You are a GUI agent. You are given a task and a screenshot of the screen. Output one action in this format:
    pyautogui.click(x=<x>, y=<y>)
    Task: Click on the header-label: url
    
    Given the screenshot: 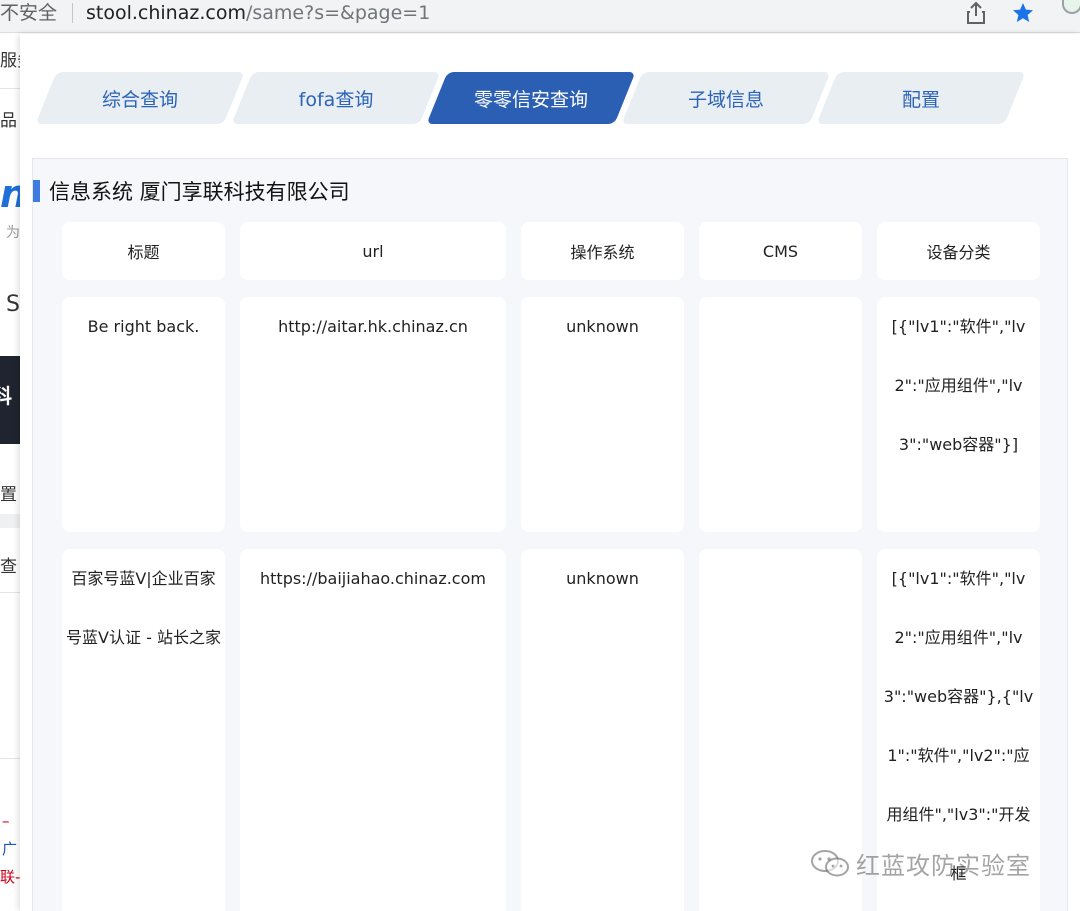 What is the action you would take?
    pyautogui.click(x=373, y=251)
    